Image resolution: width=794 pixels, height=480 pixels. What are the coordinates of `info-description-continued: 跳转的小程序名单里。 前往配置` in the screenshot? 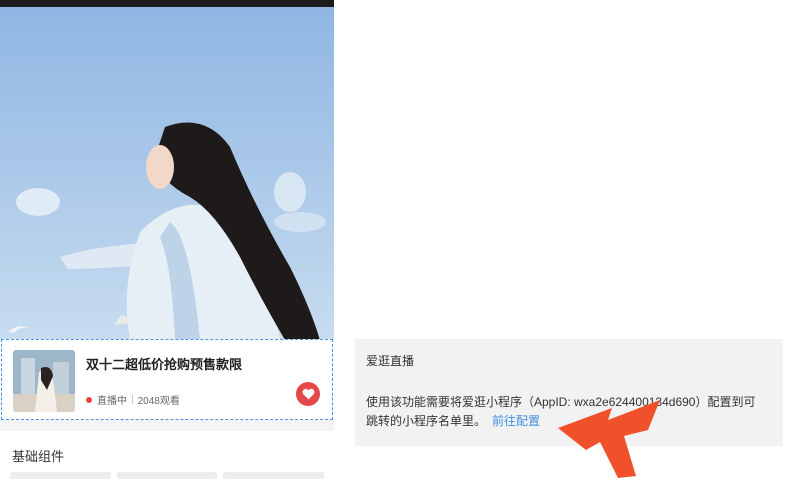 It's located at (453, 420).